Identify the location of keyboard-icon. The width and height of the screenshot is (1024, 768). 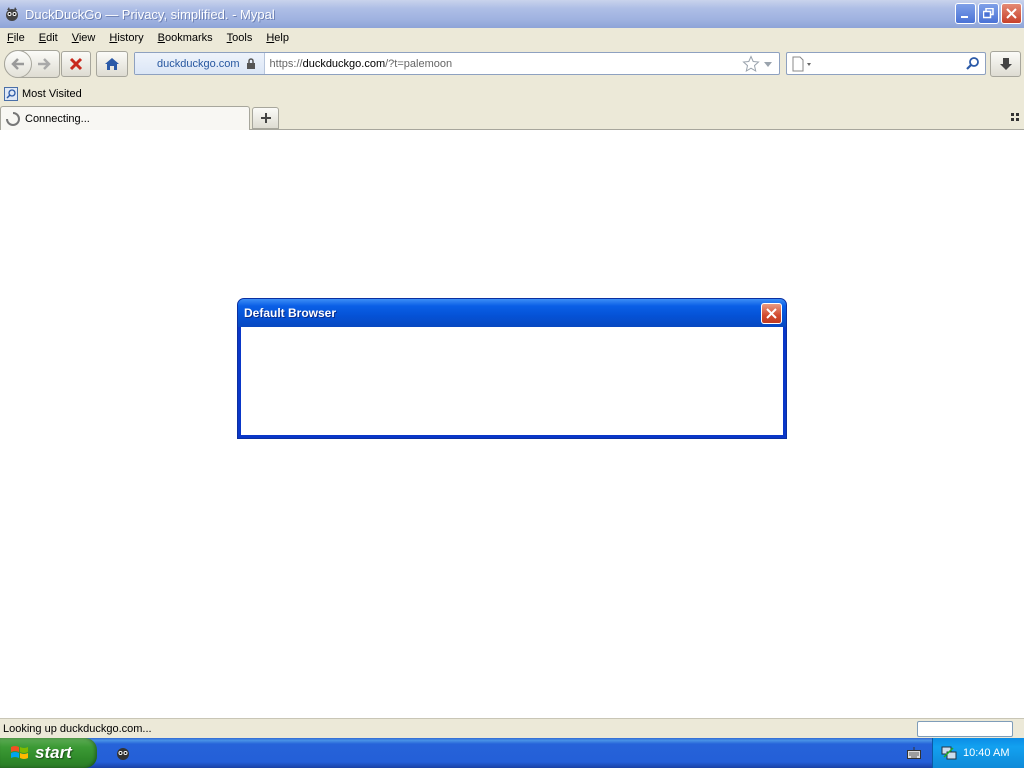
(914, 753).